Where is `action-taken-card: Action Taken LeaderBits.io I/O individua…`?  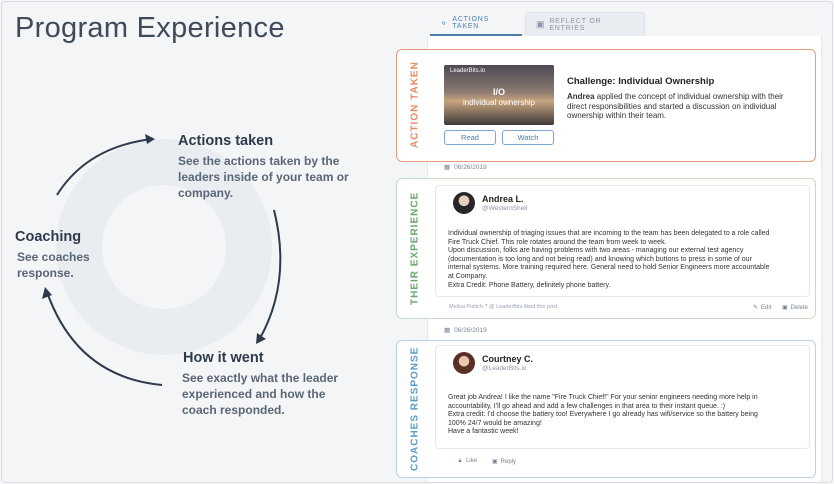
action-taken-card: Action Taken LeaderBits.io I/O individua… is located at coordinates (606, 105).